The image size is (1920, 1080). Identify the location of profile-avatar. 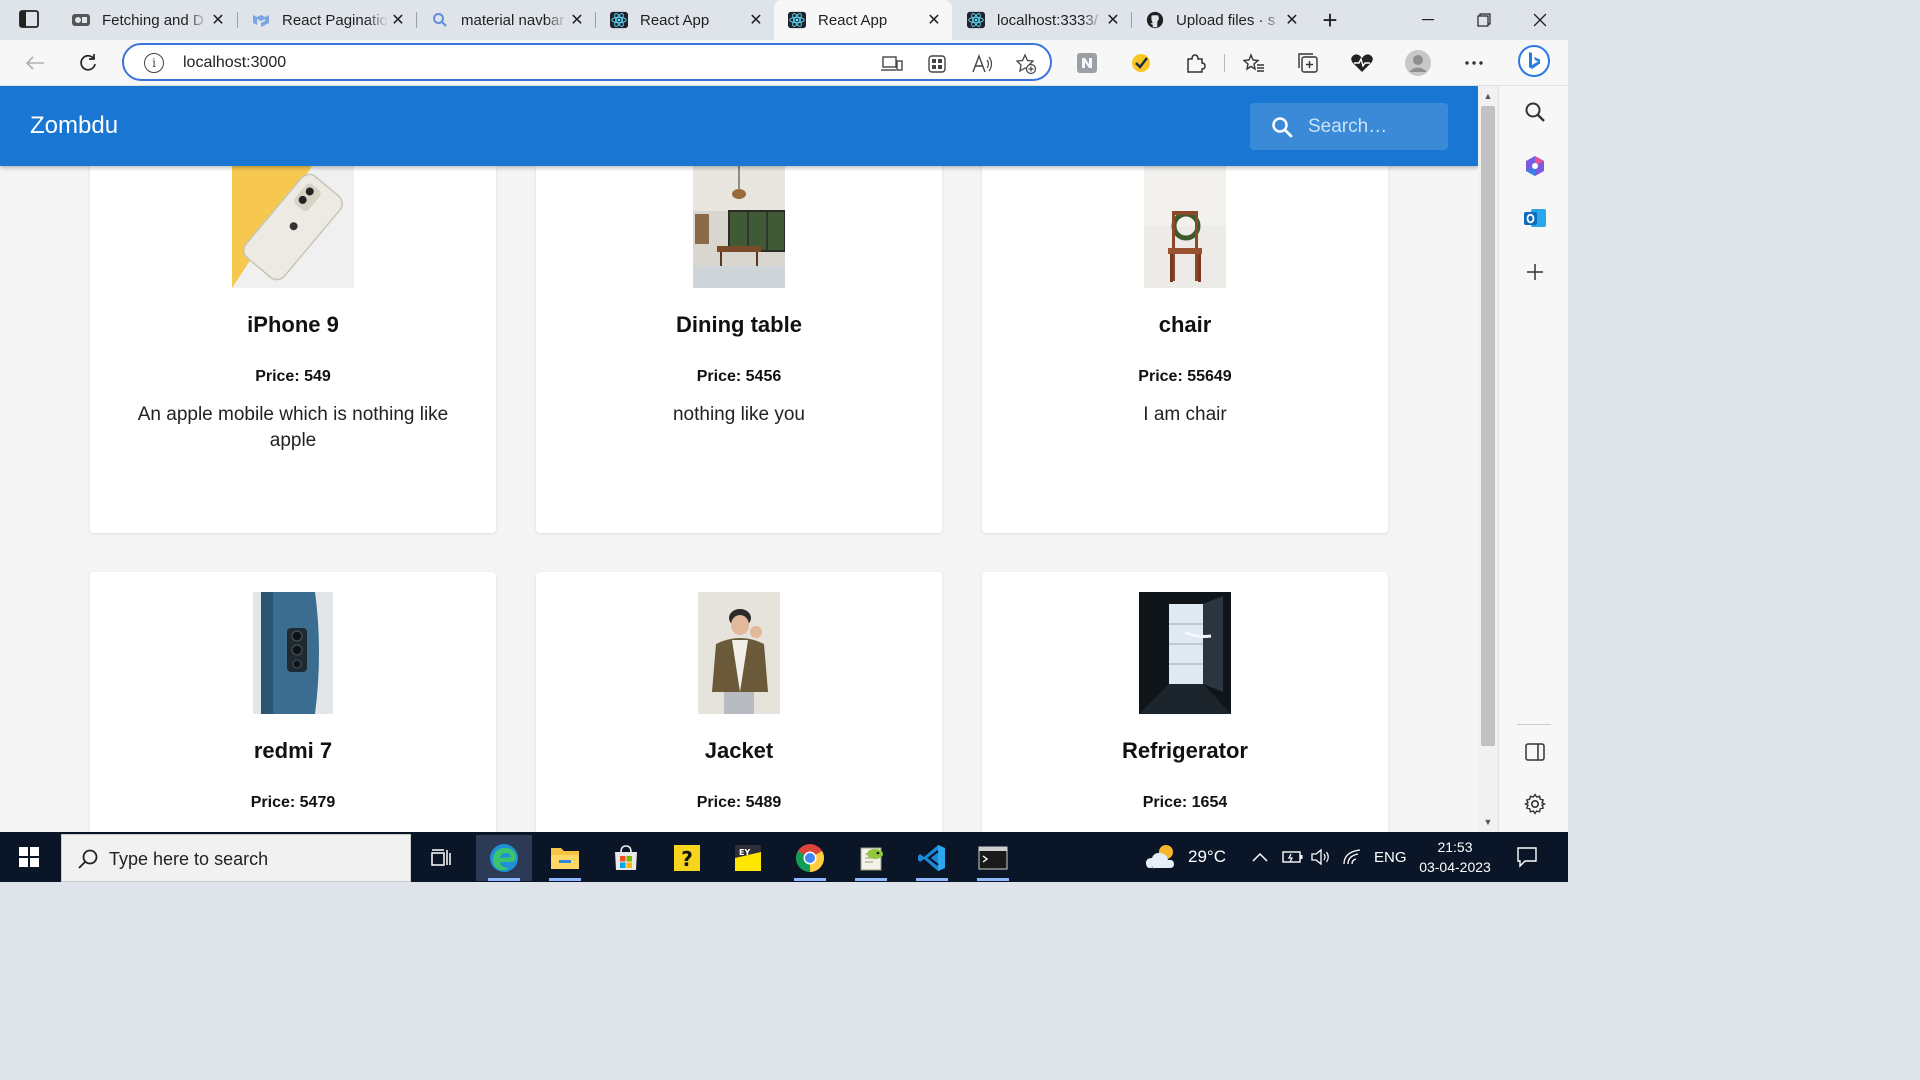
(1418, 63).